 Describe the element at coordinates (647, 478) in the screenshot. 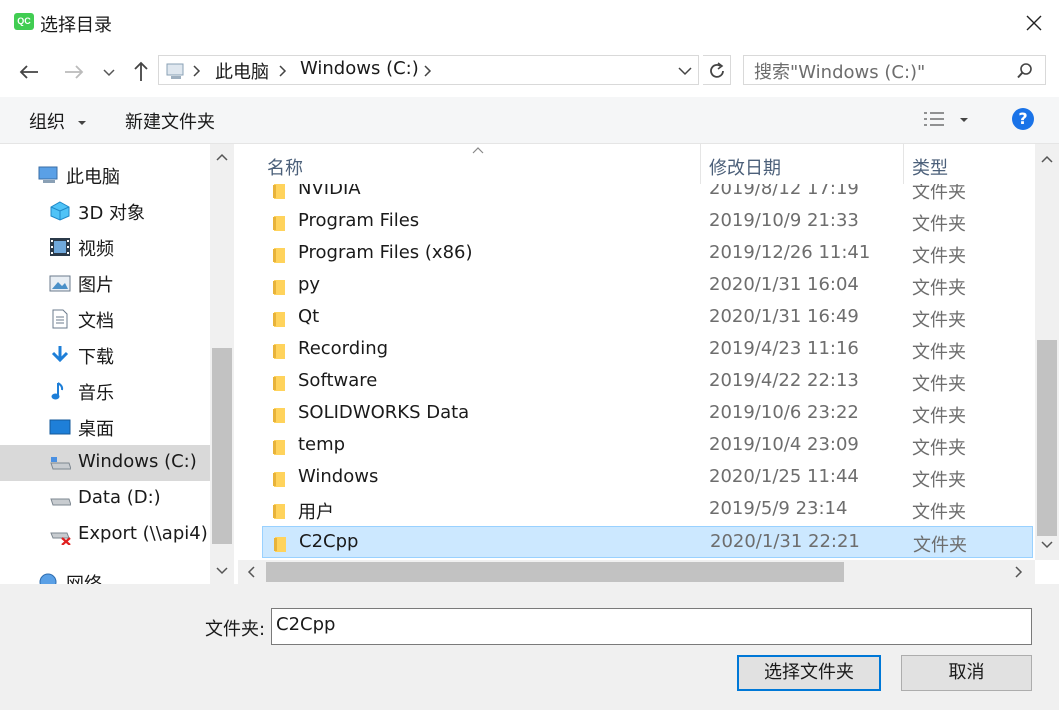

I see `list-item: Windows 2020/1/25 11:44 文件夹` at that location.